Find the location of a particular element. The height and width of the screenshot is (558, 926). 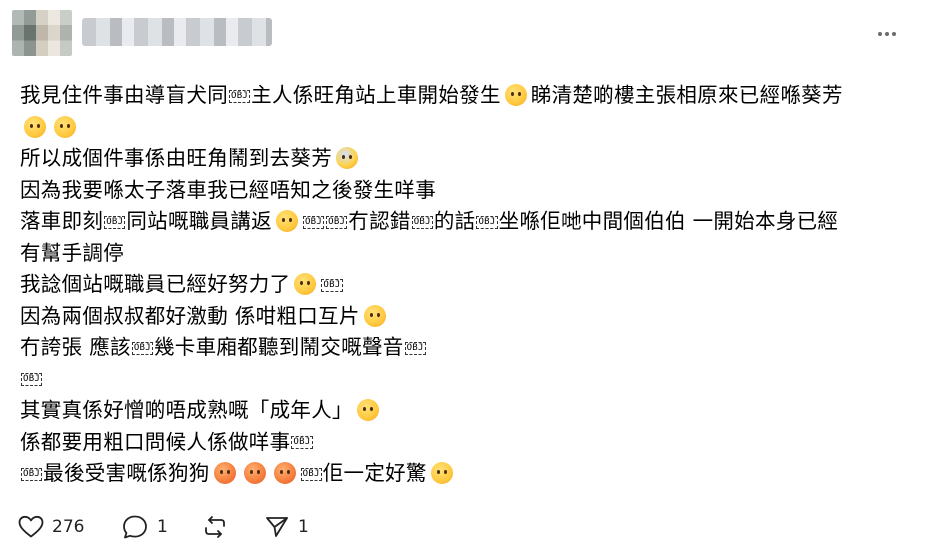

repost-icon is located at coordinates (215, 527).